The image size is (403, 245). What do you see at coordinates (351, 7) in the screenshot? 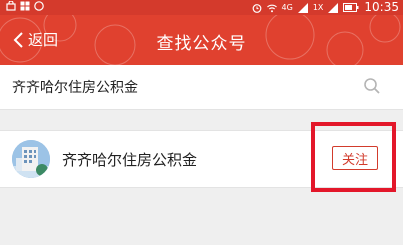
I see `battery-icon` at bounding box center [351, 7].